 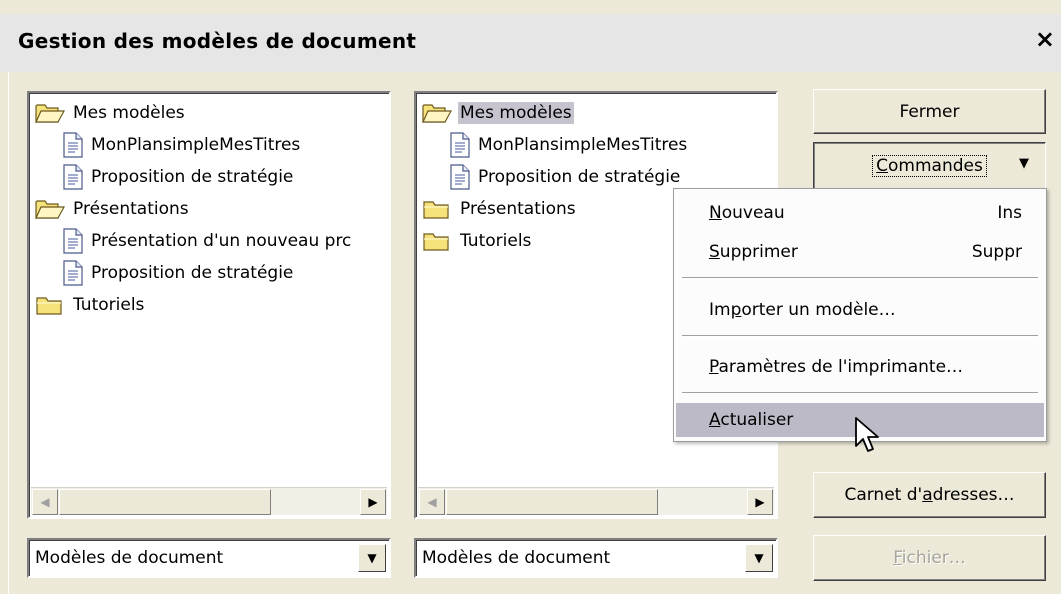 What do you see at coordinates (579, 177) in the screenshot?
I see `right-tree-item-label: Proposition de stratégie` at bounding box center [579, 177].